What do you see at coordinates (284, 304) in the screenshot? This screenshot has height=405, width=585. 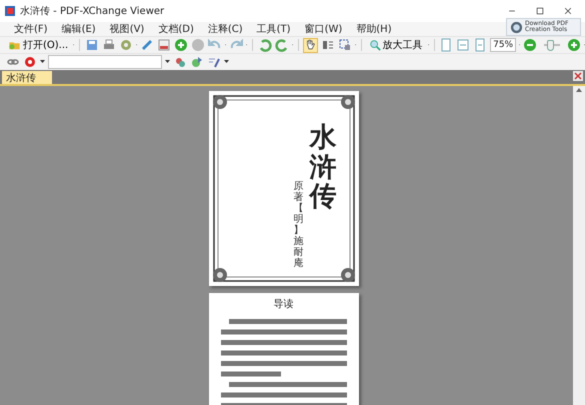 I see `page-heading: 导读` at bounding box center [284, 304].